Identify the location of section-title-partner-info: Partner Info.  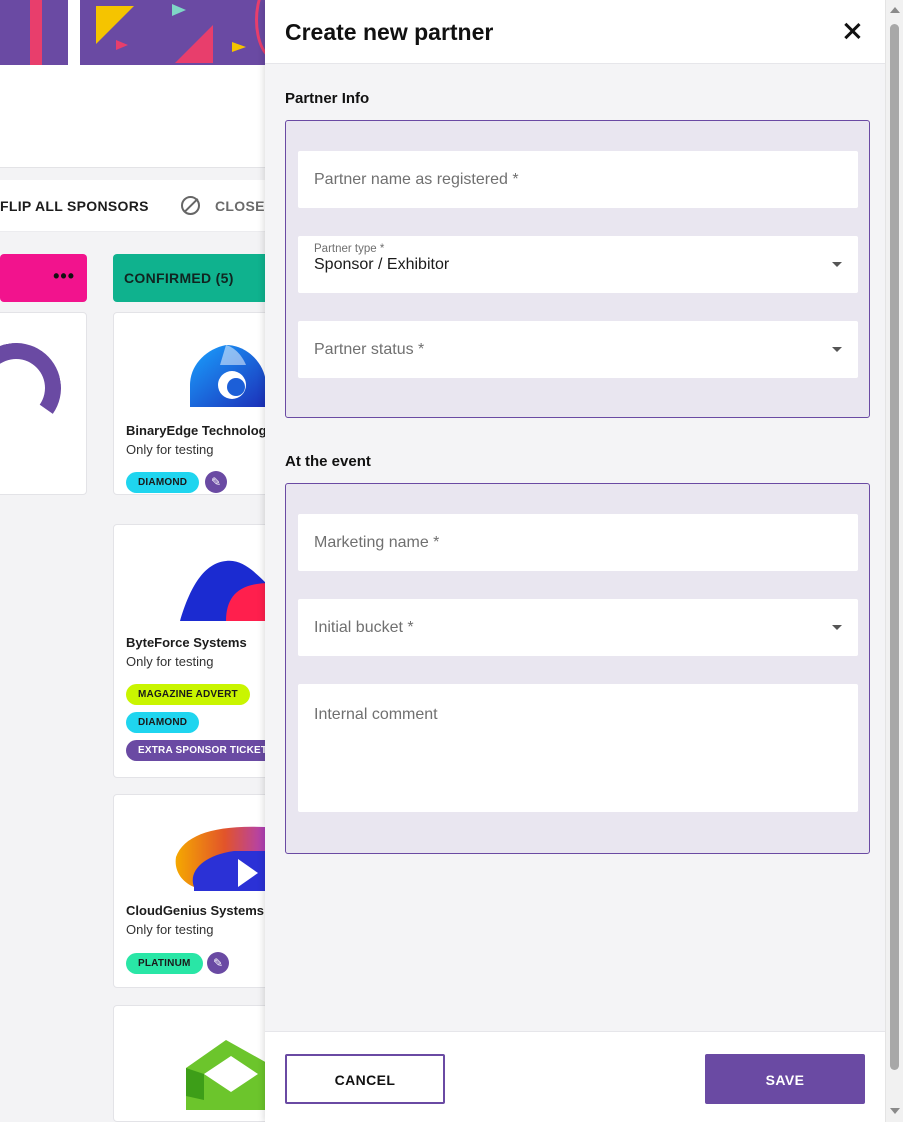
(327, 98).